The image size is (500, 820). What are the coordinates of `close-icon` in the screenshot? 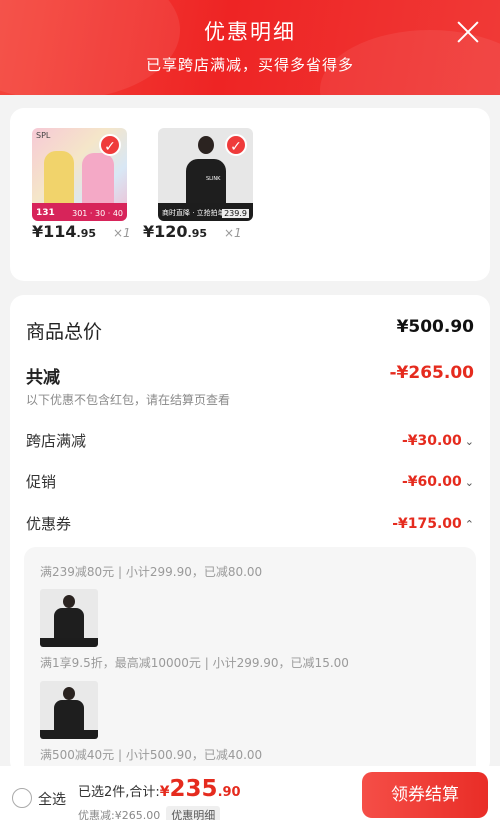 It's located at (468, 32).